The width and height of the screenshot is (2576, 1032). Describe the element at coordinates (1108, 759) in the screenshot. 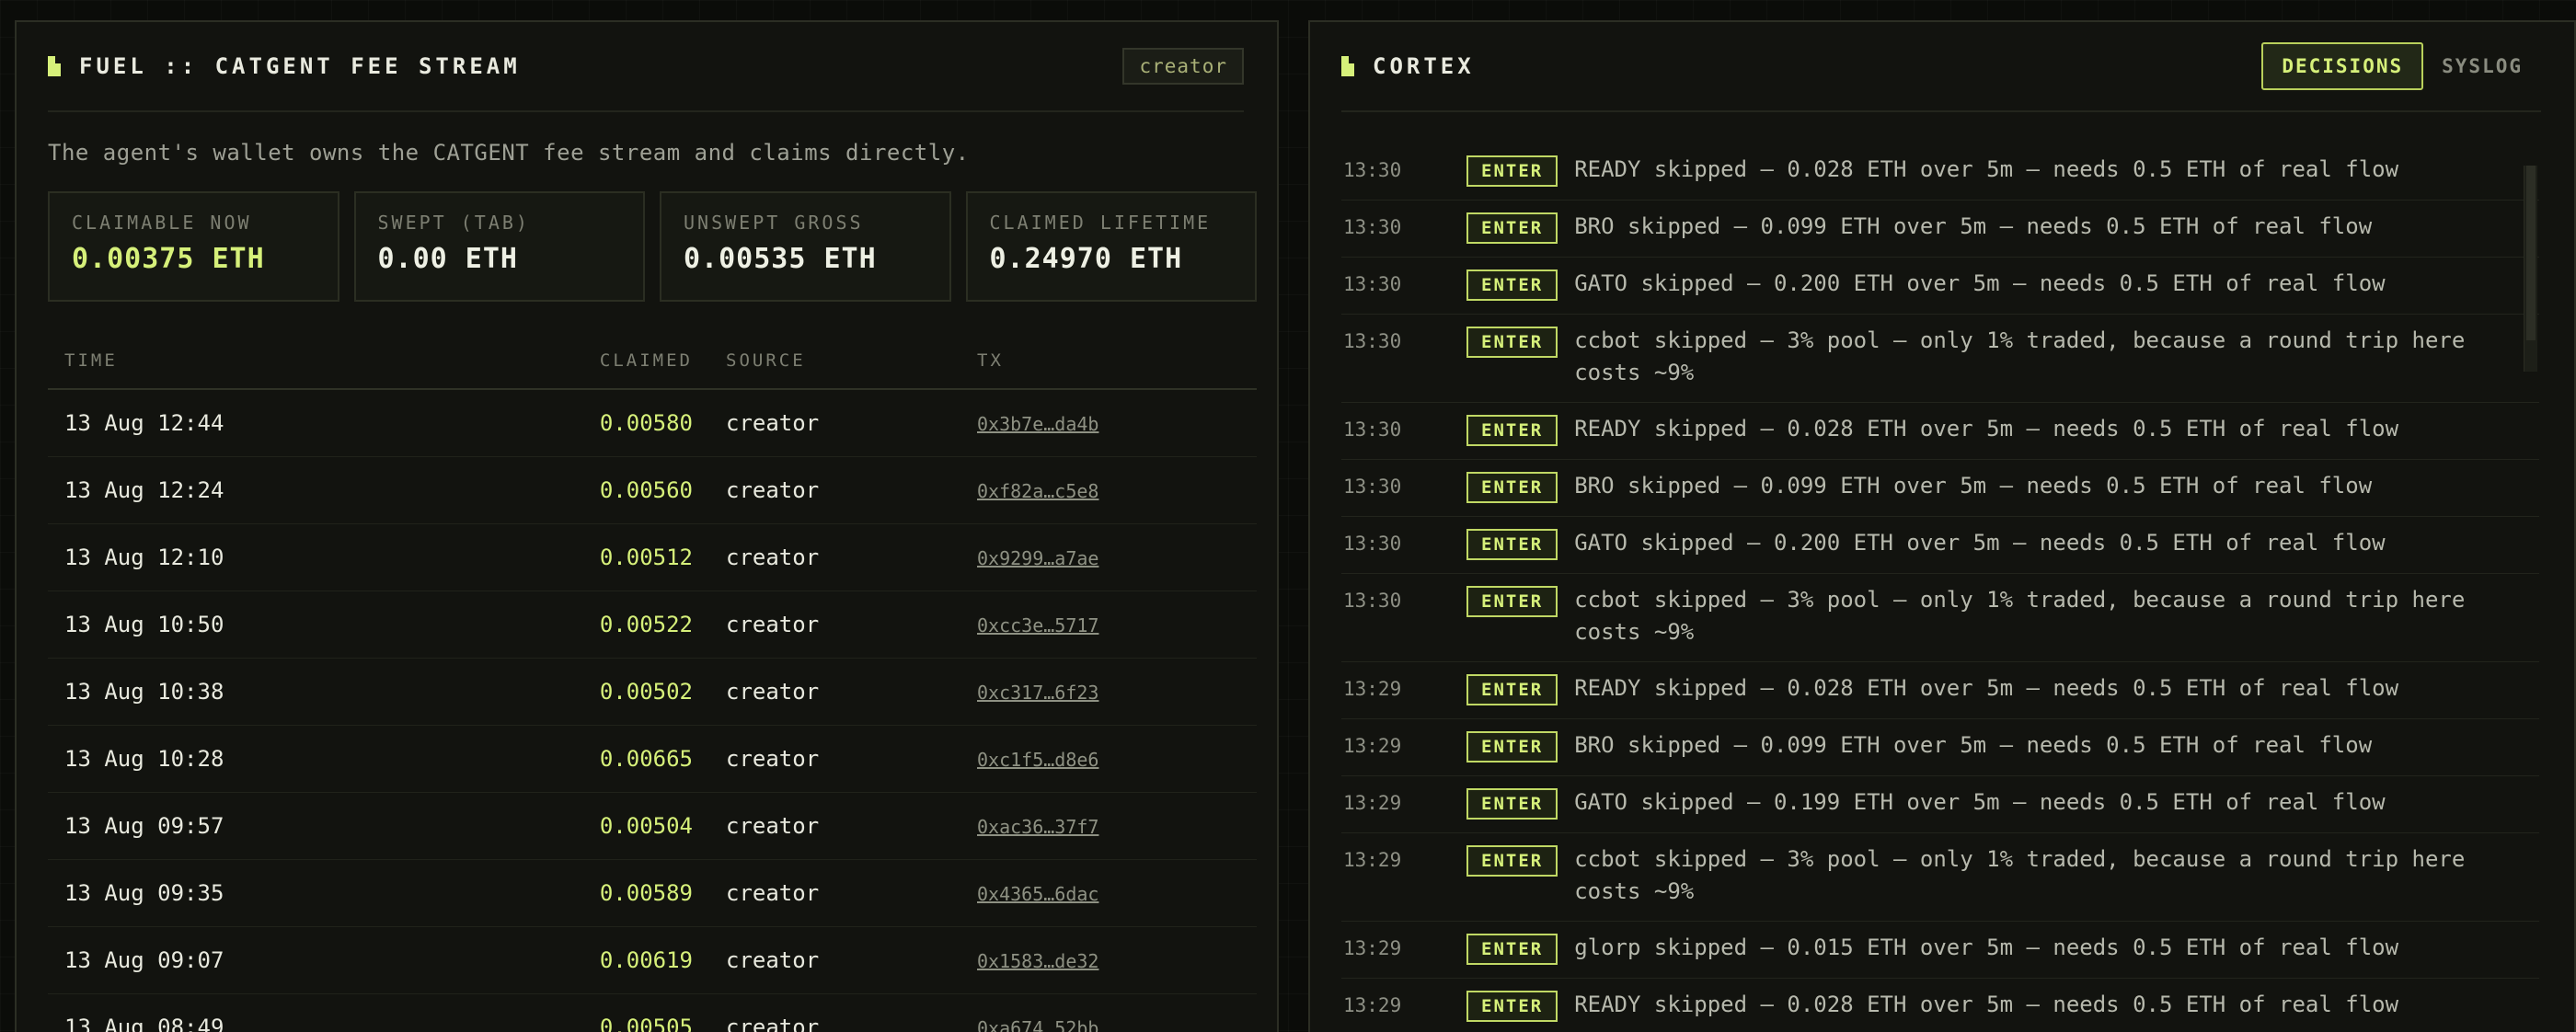

I see `cell-tx: 0xc1f5…d8e6` at that location.